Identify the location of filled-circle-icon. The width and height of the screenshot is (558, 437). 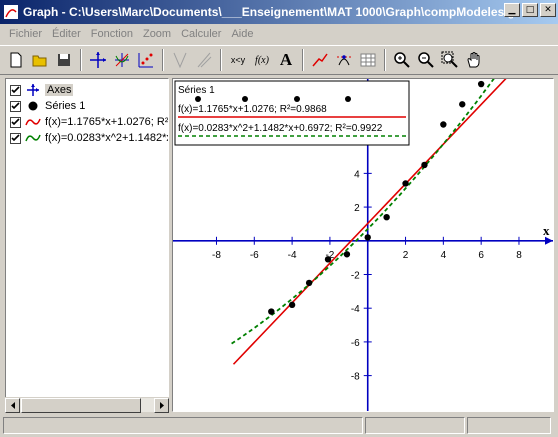
(33, 106).